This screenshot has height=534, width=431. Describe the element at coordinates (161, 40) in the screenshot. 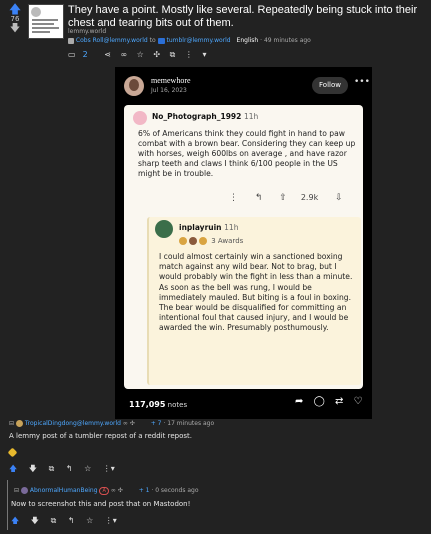

I see `community-icon` at that location.